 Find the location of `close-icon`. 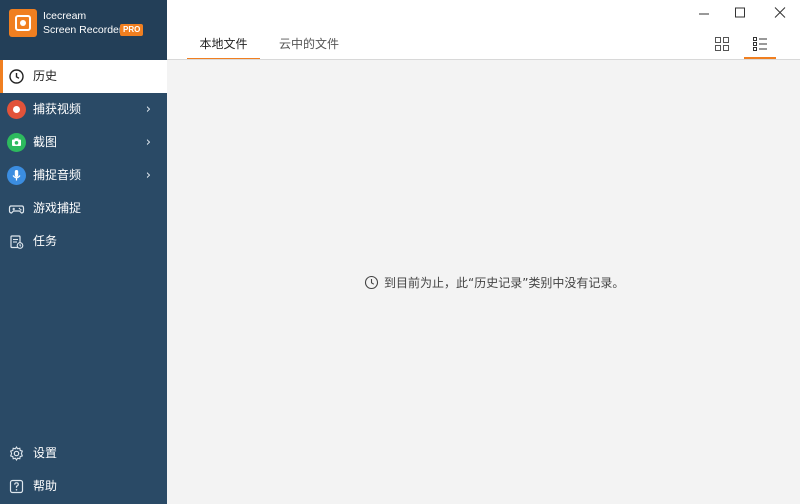

close-icon is located at coordinates (780, 12).